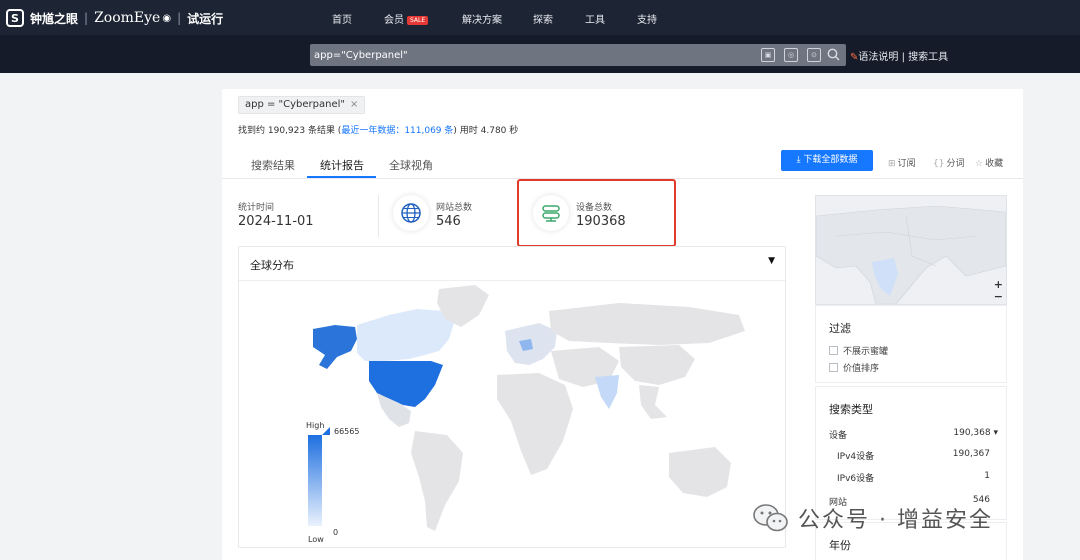 This screenshot has height=560, width=1080. What do you see at coordinates (595, 18) in the screenshot?
I see `nav-tools: 工具` at bounding box center [595, 18].